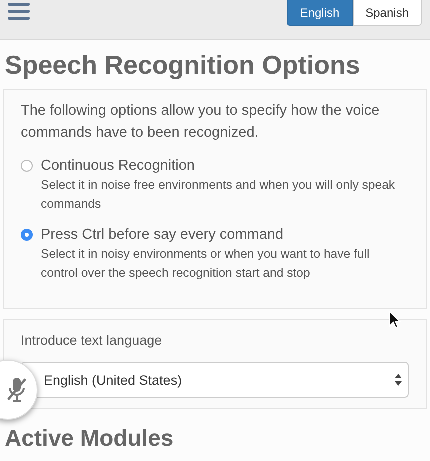 The height and width of the screenshot is (461, 430). I want to click on menu-icon, so click(19, 11).